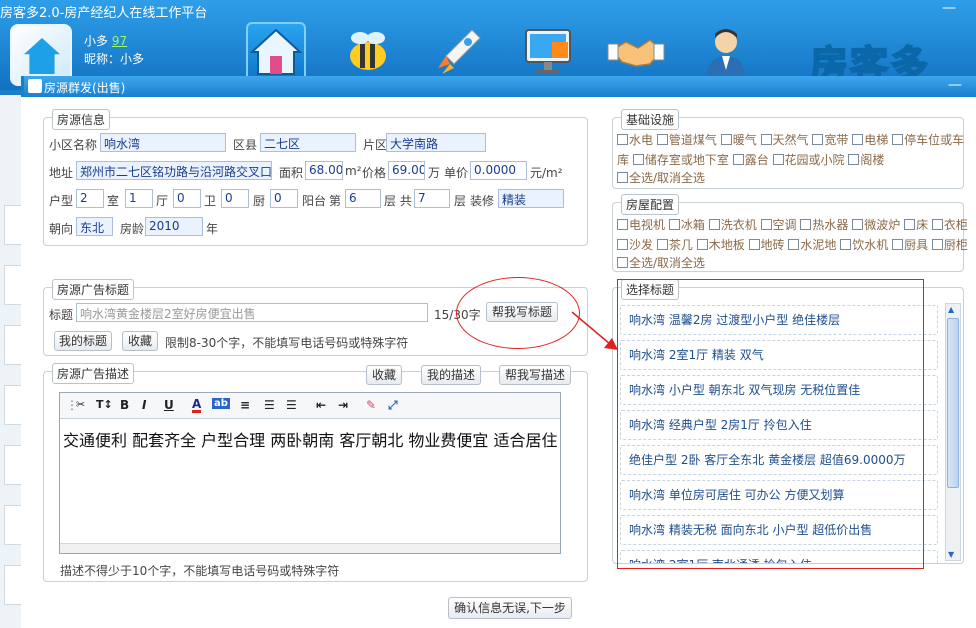  What do you see at coordinates (104, 404) in the screenshot?
I see `font-size-icon: T↕` at bounding box center [104, 404].